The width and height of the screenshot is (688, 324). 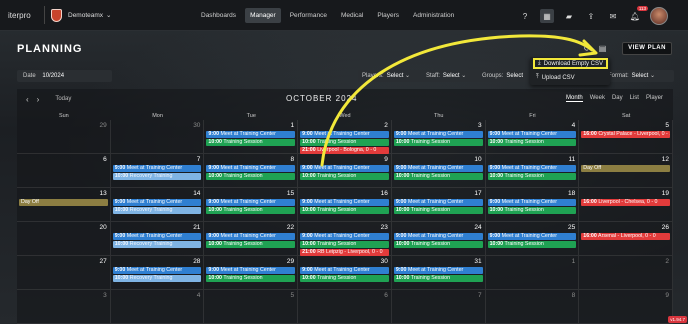 I want to click on refresh-icon: ⟳, so click(x=587, y=48).